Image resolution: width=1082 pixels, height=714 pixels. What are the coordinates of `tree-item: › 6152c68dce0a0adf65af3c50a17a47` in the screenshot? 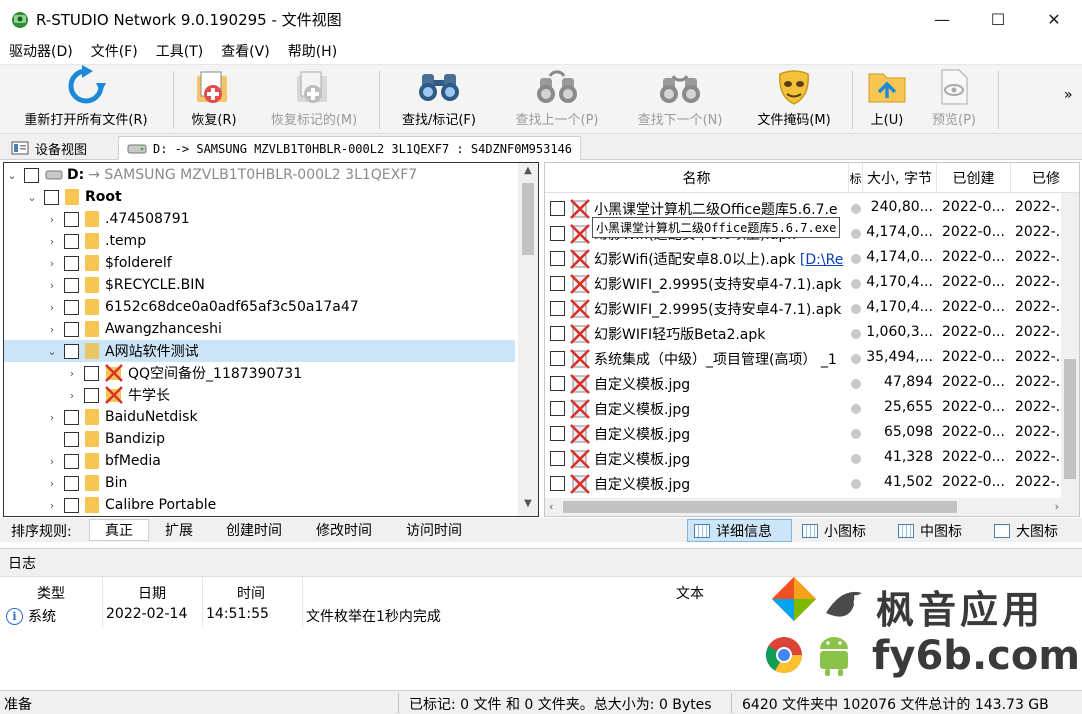 It's located at (259, 307).